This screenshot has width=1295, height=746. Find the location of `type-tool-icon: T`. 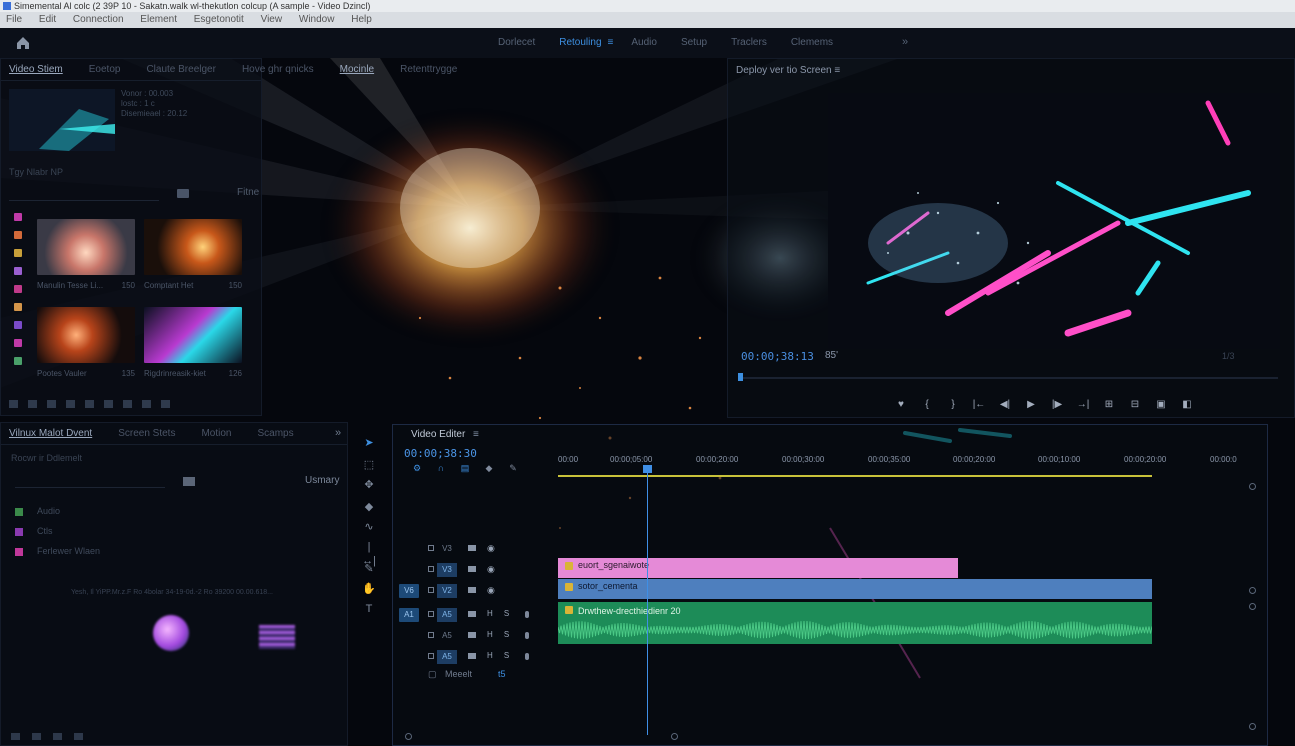

type-tool-icon: T is located at coordinates (369, 609).